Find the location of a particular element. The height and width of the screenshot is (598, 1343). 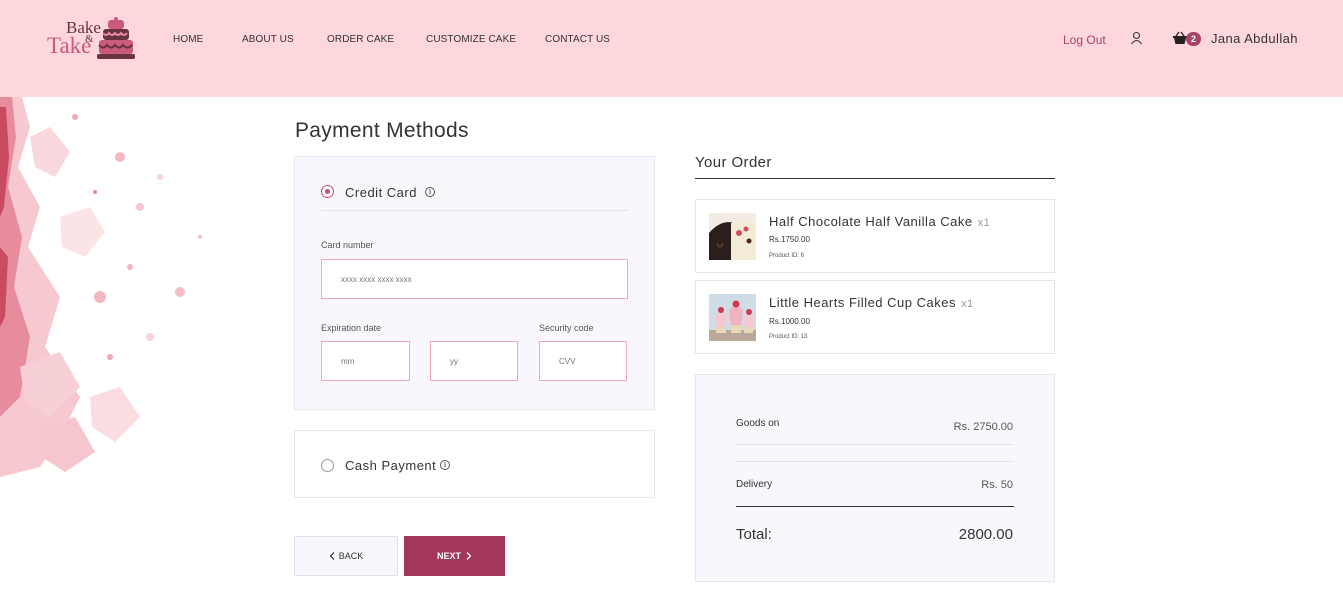

user-icon is located at coordinates (1136, 38).